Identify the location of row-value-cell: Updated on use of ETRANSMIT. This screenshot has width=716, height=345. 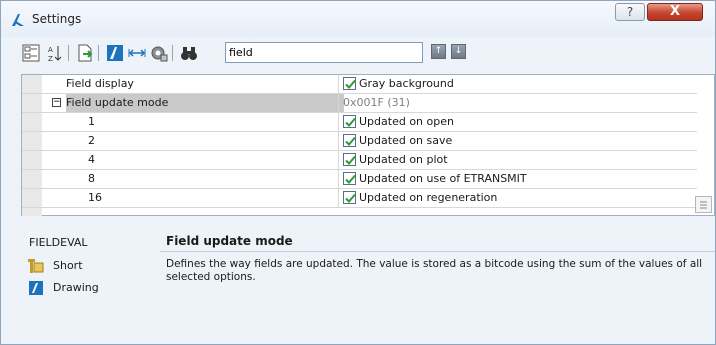
(517, 179).